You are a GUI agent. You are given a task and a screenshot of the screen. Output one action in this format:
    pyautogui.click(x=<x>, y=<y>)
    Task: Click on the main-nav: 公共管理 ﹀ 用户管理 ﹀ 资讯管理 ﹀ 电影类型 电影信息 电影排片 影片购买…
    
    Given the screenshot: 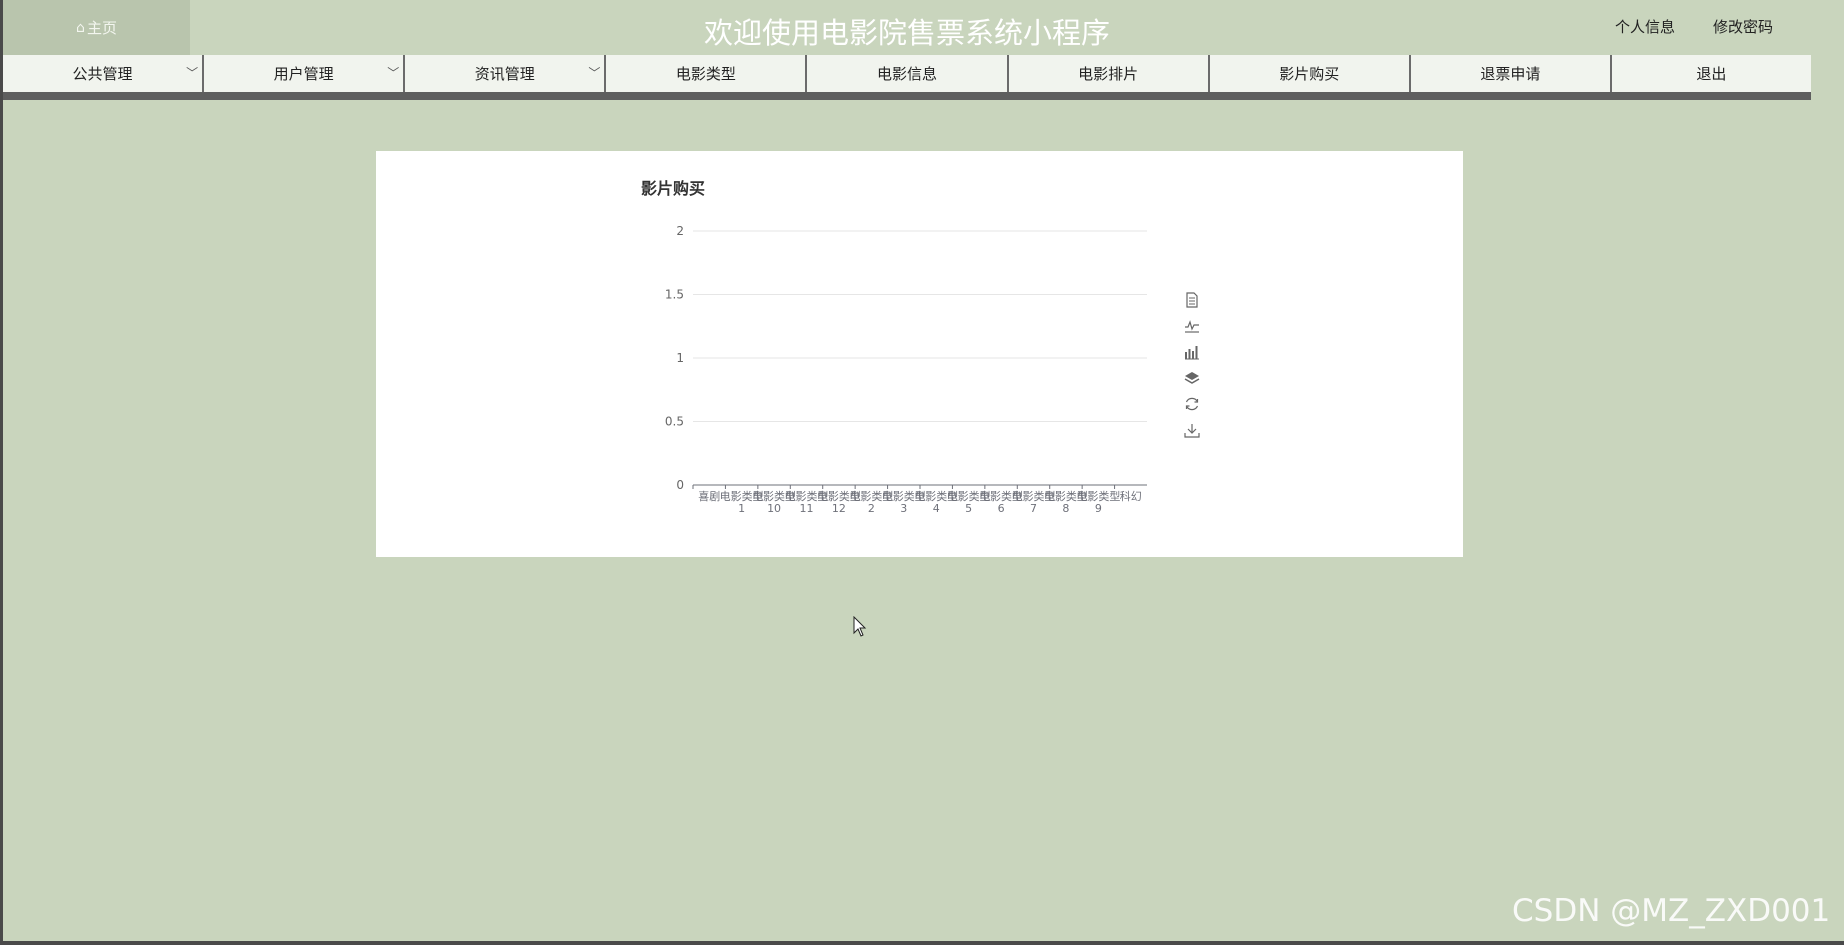 What is the action you would take?
    pyautogui.click(x=907, y=73)
    